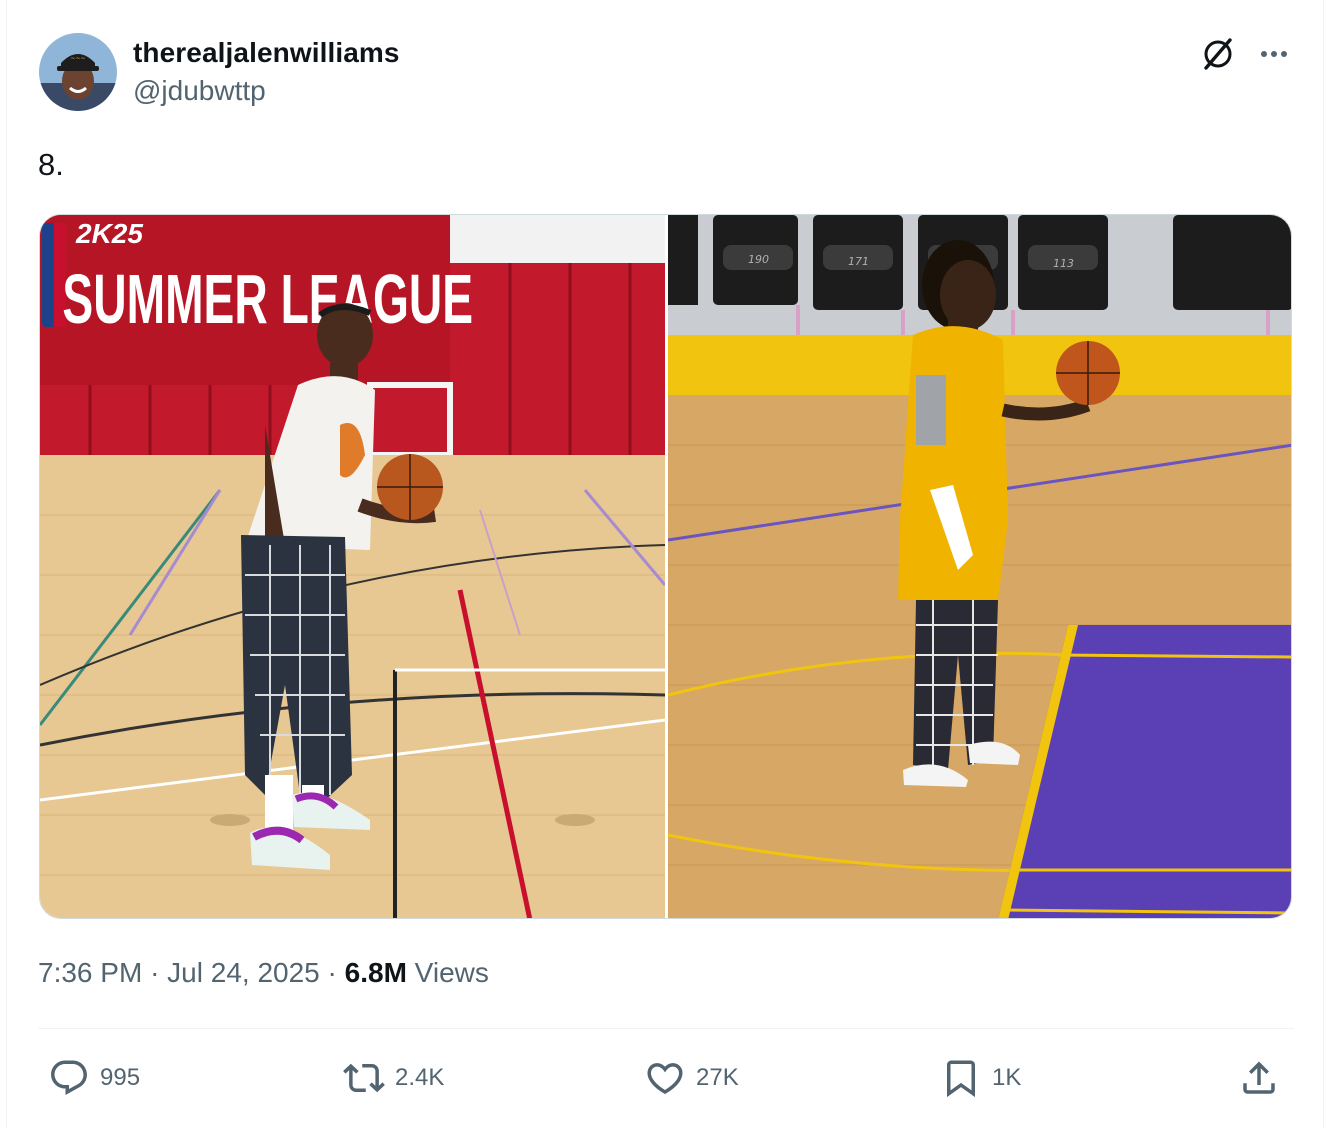  Describe the element at coordinates (1007, 1077) in the screenshot. I see `bookmark-count: 1K` at that location.